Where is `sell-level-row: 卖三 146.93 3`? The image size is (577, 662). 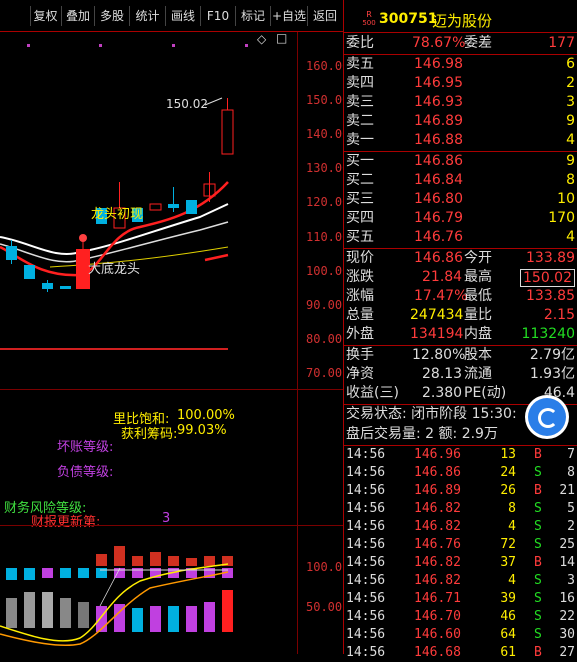 sell-level-row: 卖三 146.93 3 is located at coordinates (460, 102).